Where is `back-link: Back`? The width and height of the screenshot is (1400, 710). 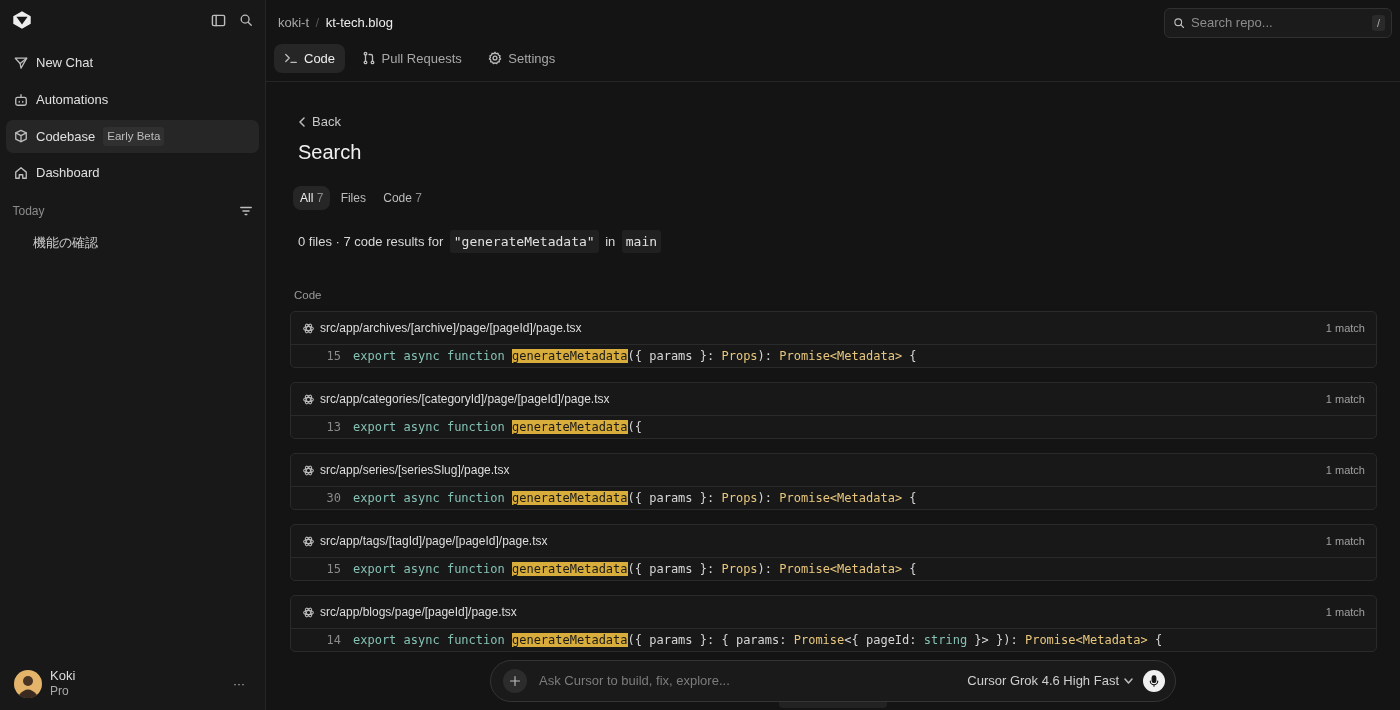 back-link: Back is located at coordinates (319, 122).